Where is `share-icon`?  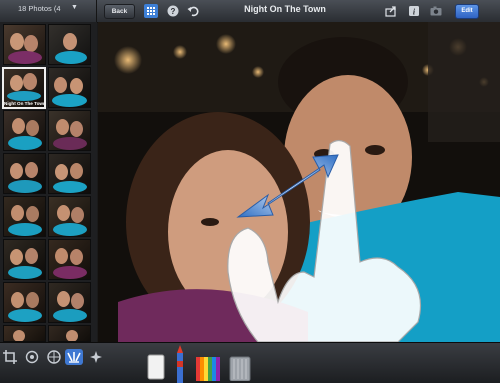 share-icon is located at coordinates (391, 11).